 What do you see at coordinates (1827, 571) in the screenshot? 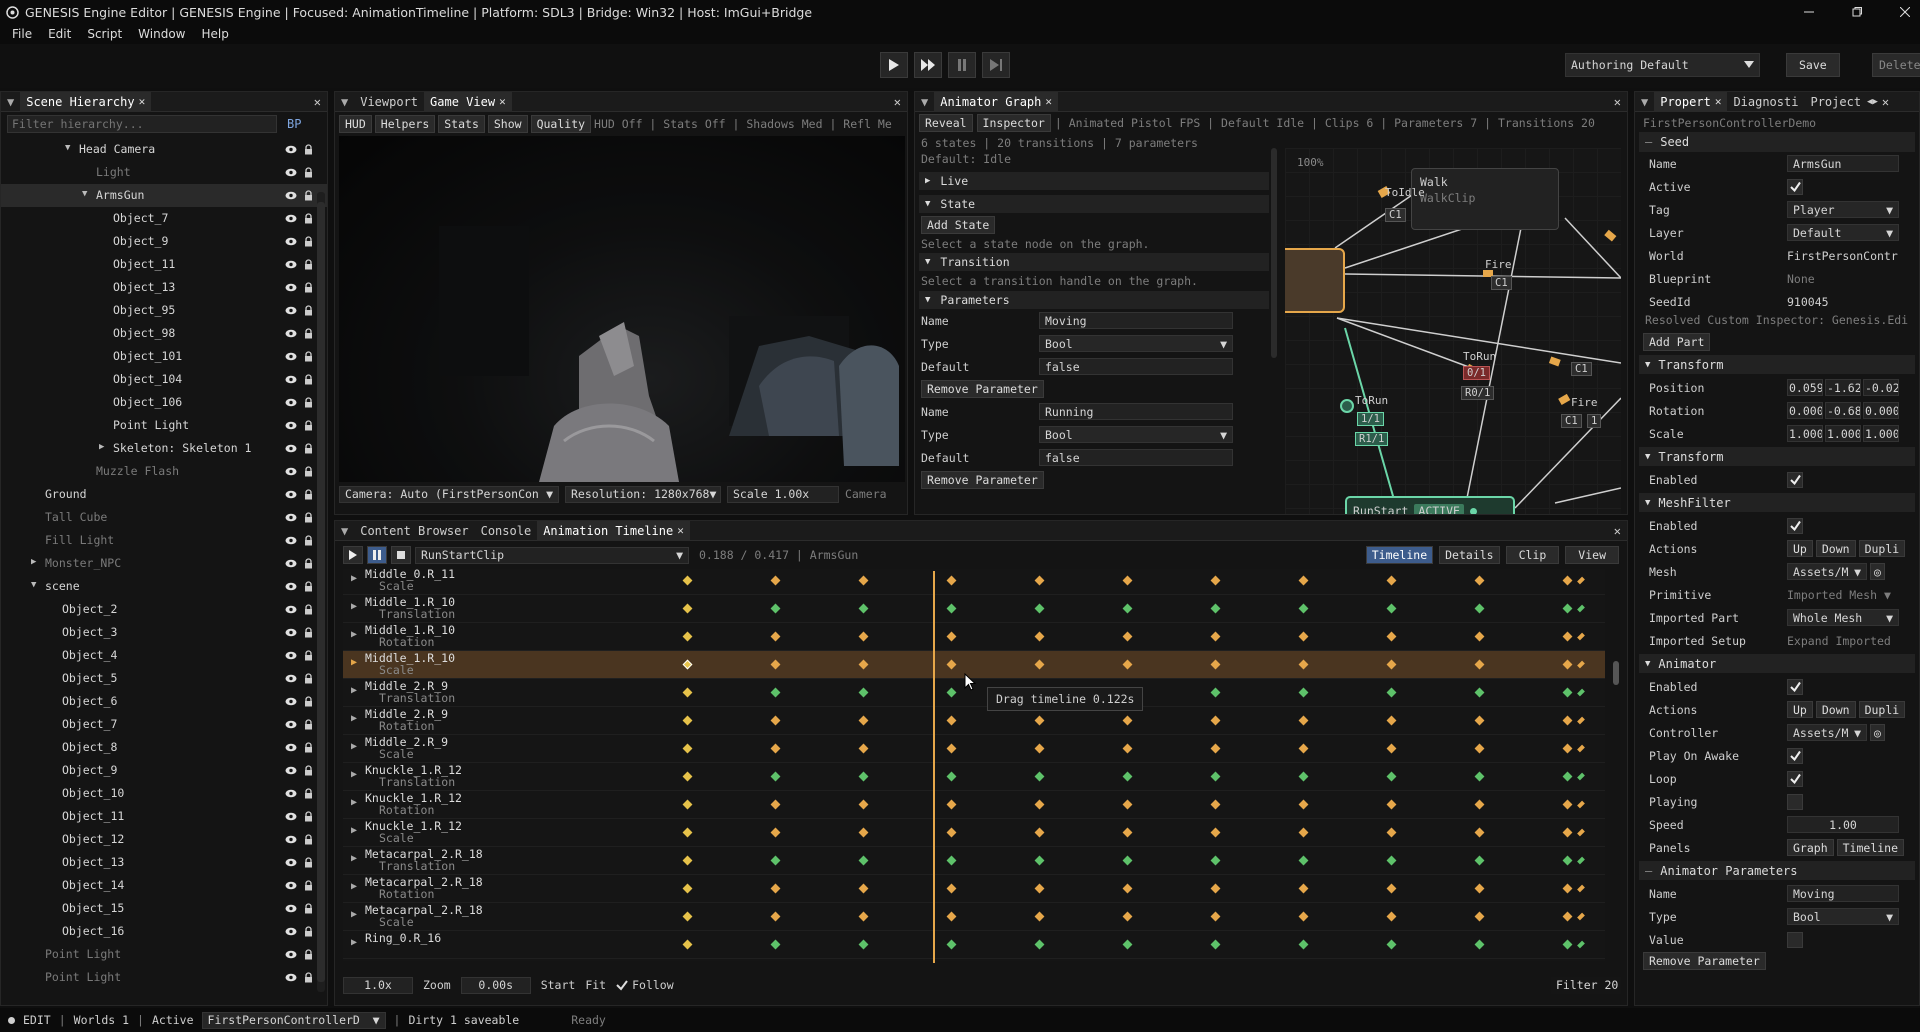
I see `select-field: Assets/M ▼` at bounding box center [1827, 571].